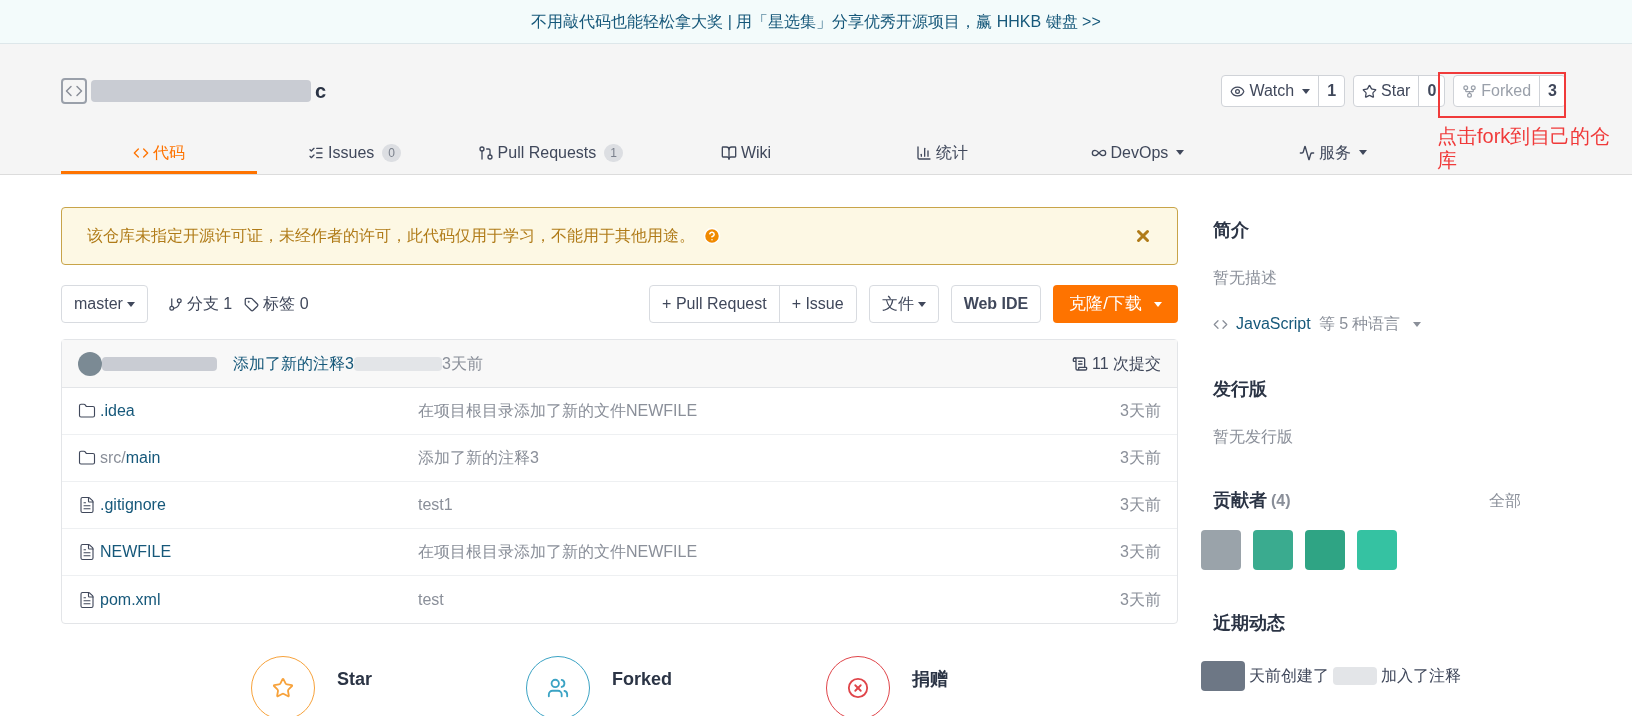  Describe the element at coordinates (293, 363) in the screenshot. I see `commit-message: 添加了新的注释3` at that location.